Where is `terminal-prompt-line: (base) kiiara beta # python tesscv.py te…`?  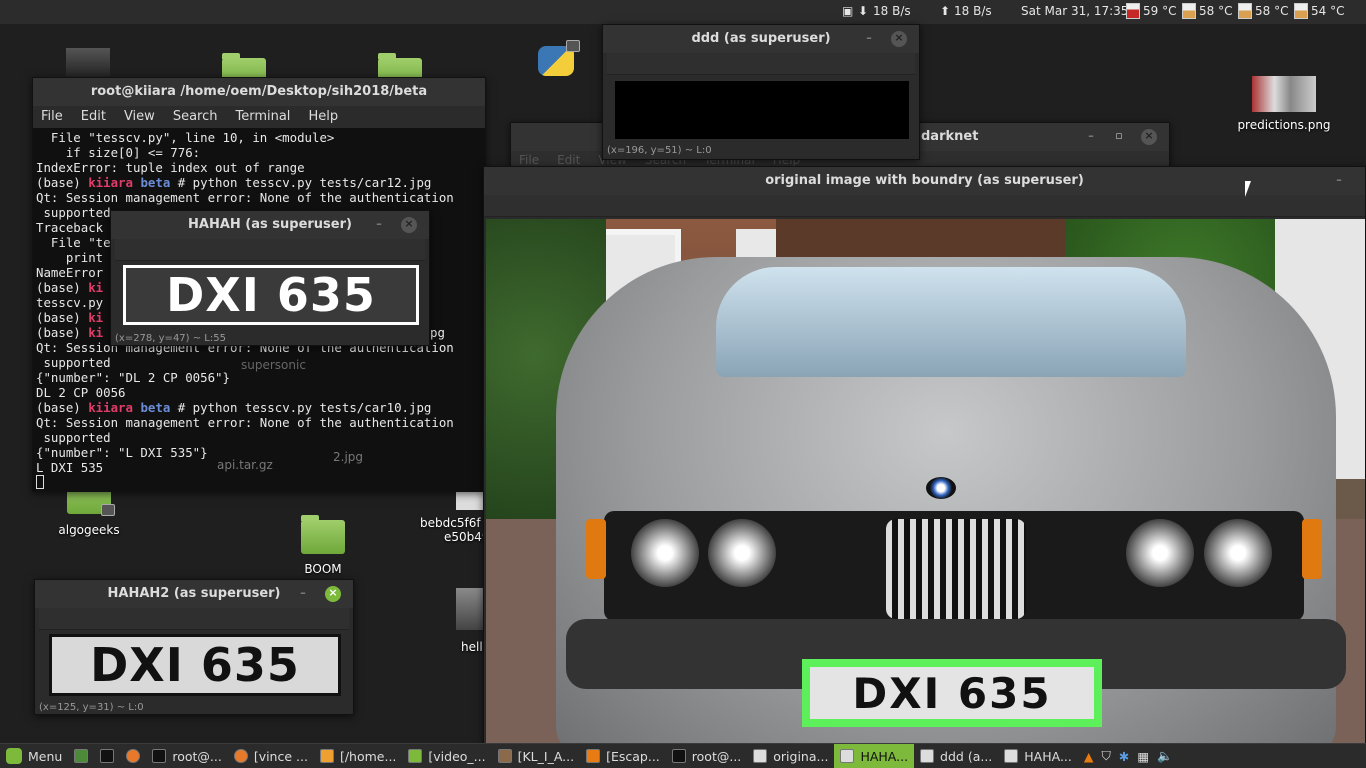 terminal-prompt-line: (base) kiiara beta # python tesscv.py te… is located at coordinates (234, 182).